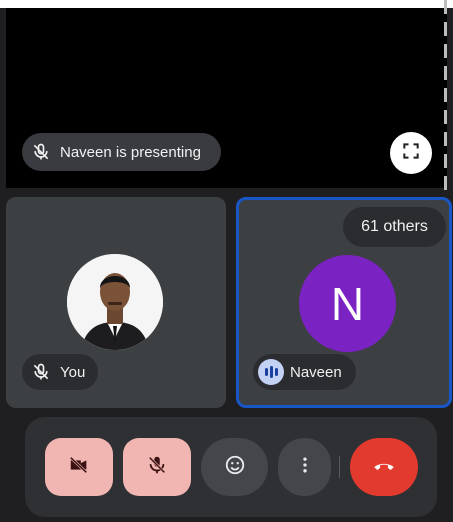 Image resolution: width=453 pixels, height=522 pixels. What do you see at coordinates (271, 372) in the screenshot?
I see `speaking-indicator-icon` at bounding box center [271, 372].